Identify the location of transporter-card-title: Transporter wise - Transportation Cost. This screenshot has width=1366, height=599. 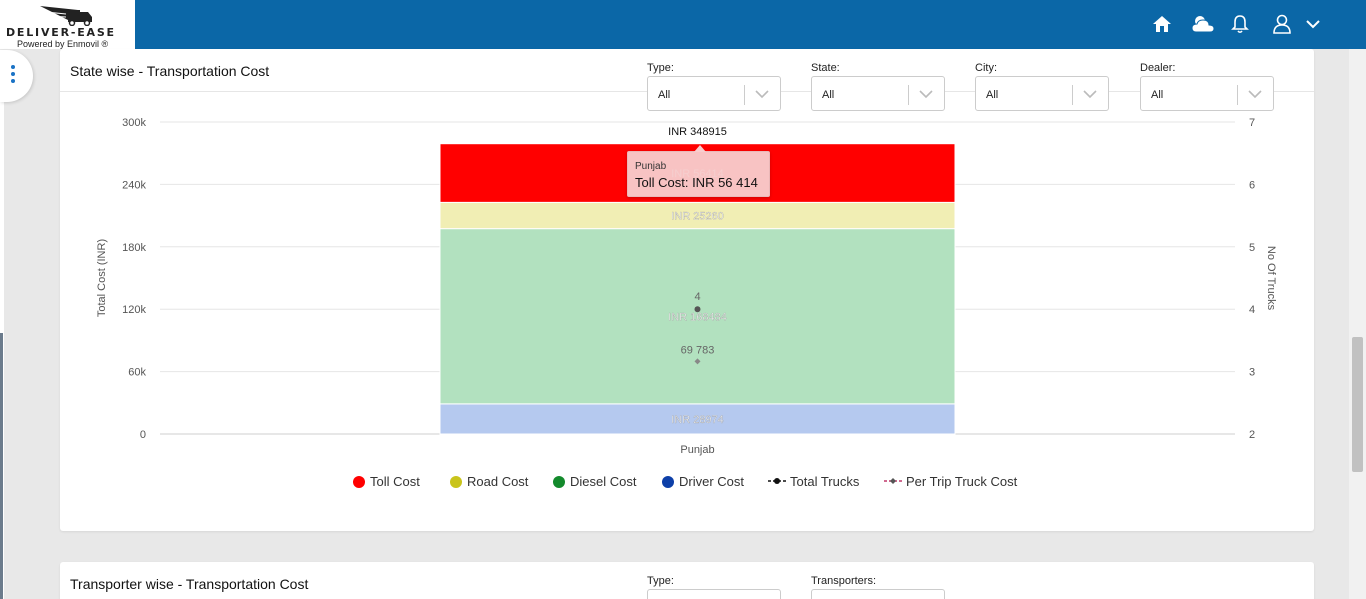
(189, 584).